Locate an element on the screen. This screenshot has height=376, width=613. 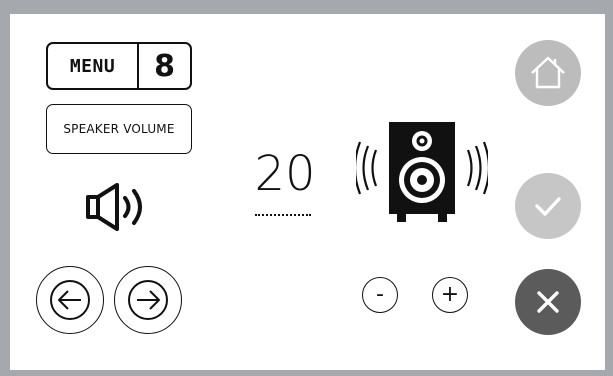
home-icon is located at coordinates (548, 72).